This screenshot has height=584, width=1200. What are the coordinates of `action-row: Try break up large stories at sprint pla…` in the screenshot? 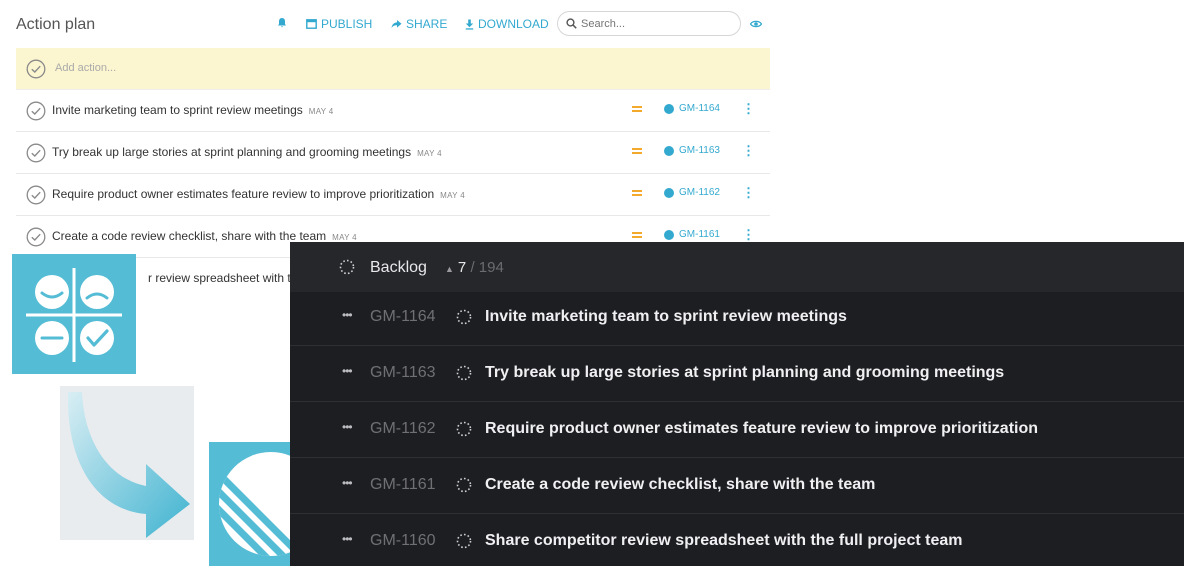 It's located at (393, 153).